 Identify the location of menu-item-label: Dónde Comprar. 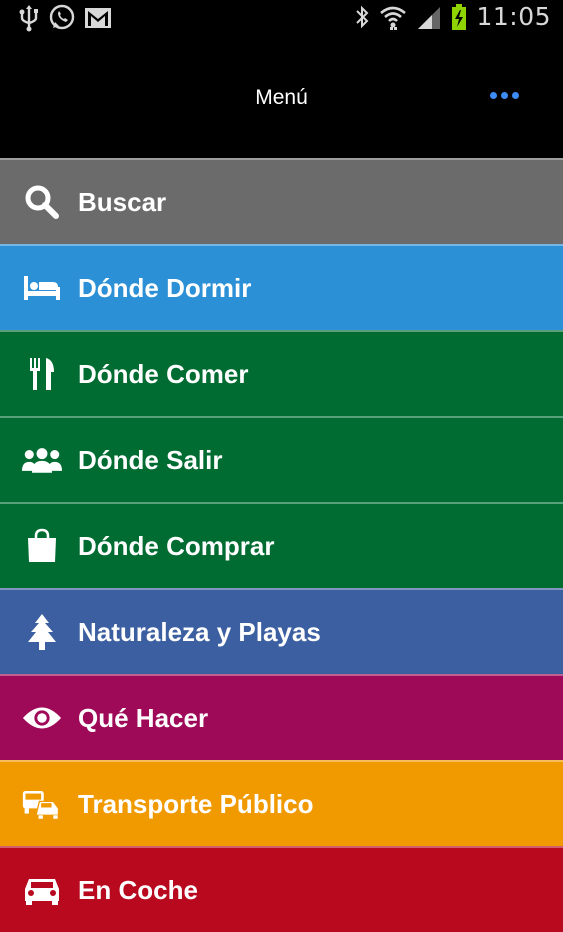
(176, 545).